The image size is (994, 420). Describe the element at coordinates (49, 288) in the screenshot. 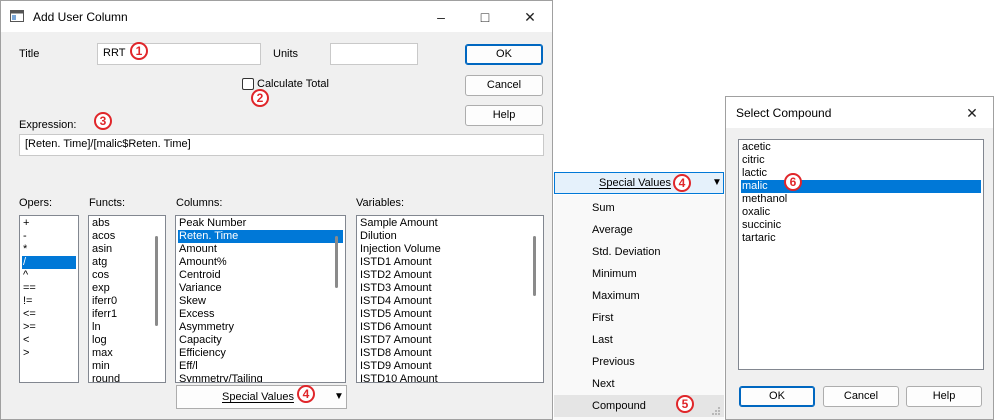

I see `oper-item: ==` at that location.